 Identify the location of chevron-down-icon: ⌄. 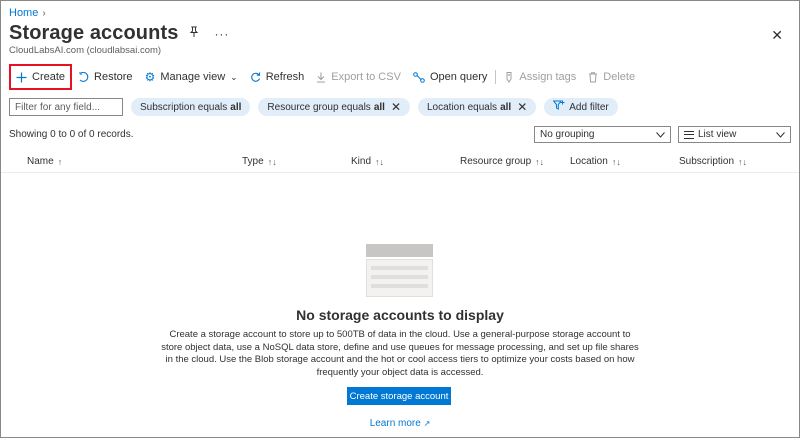
(234, 76).